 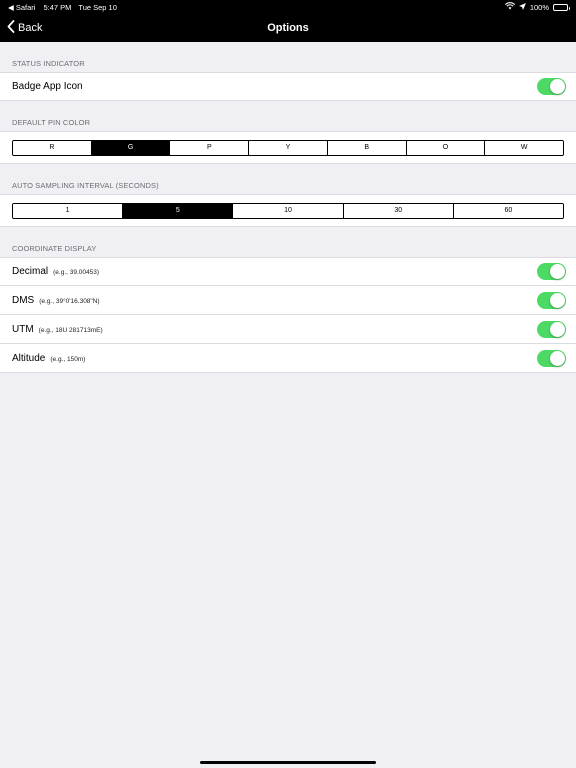 I want to click on wifi-icon, so click(x=509, y=7).